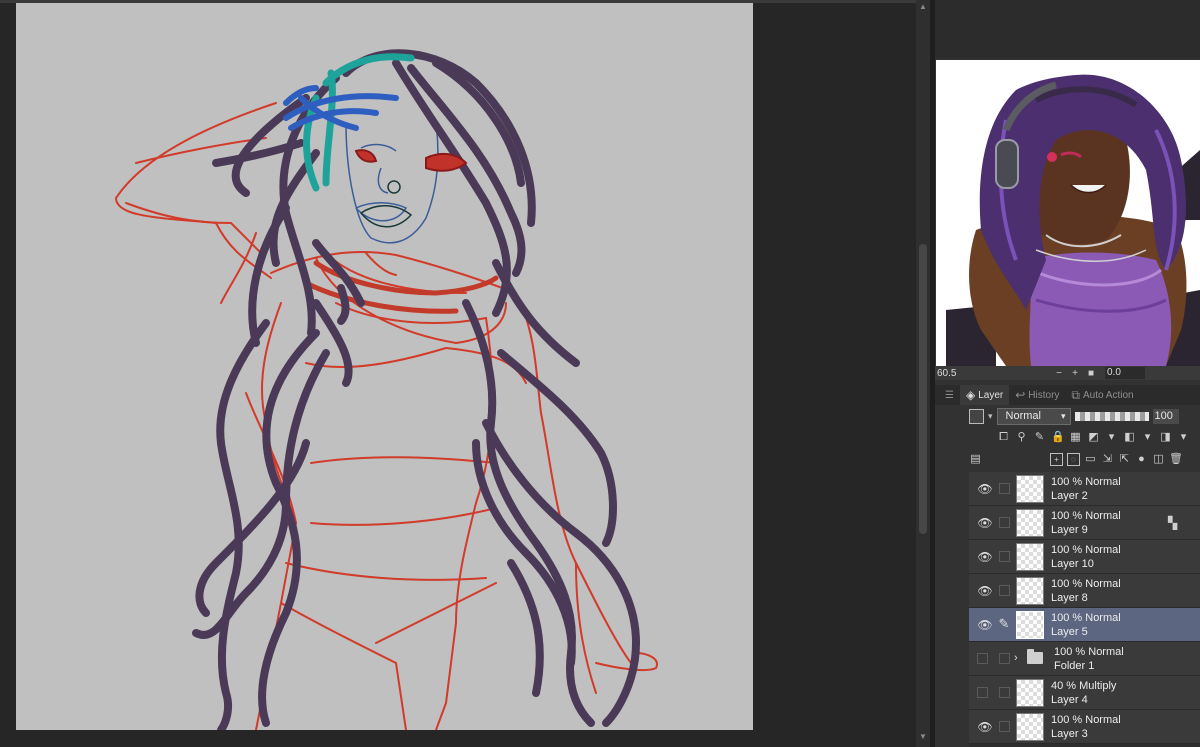  Describe the element at coordinates (1158, 459) in the screenshot. I see `apply-mask-icon: ◫` at that location.